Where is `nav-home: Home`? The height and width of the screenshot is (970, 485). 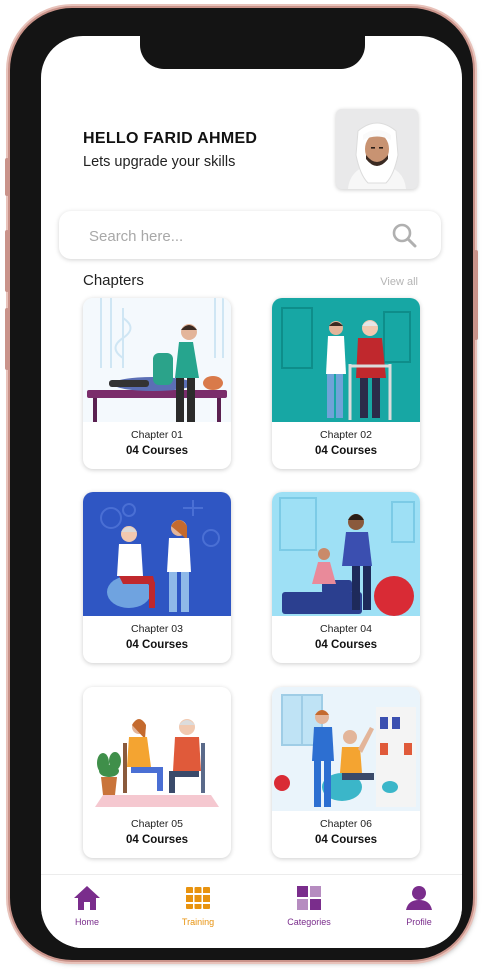 nav-home: Home is located at coordinates (87, 906).